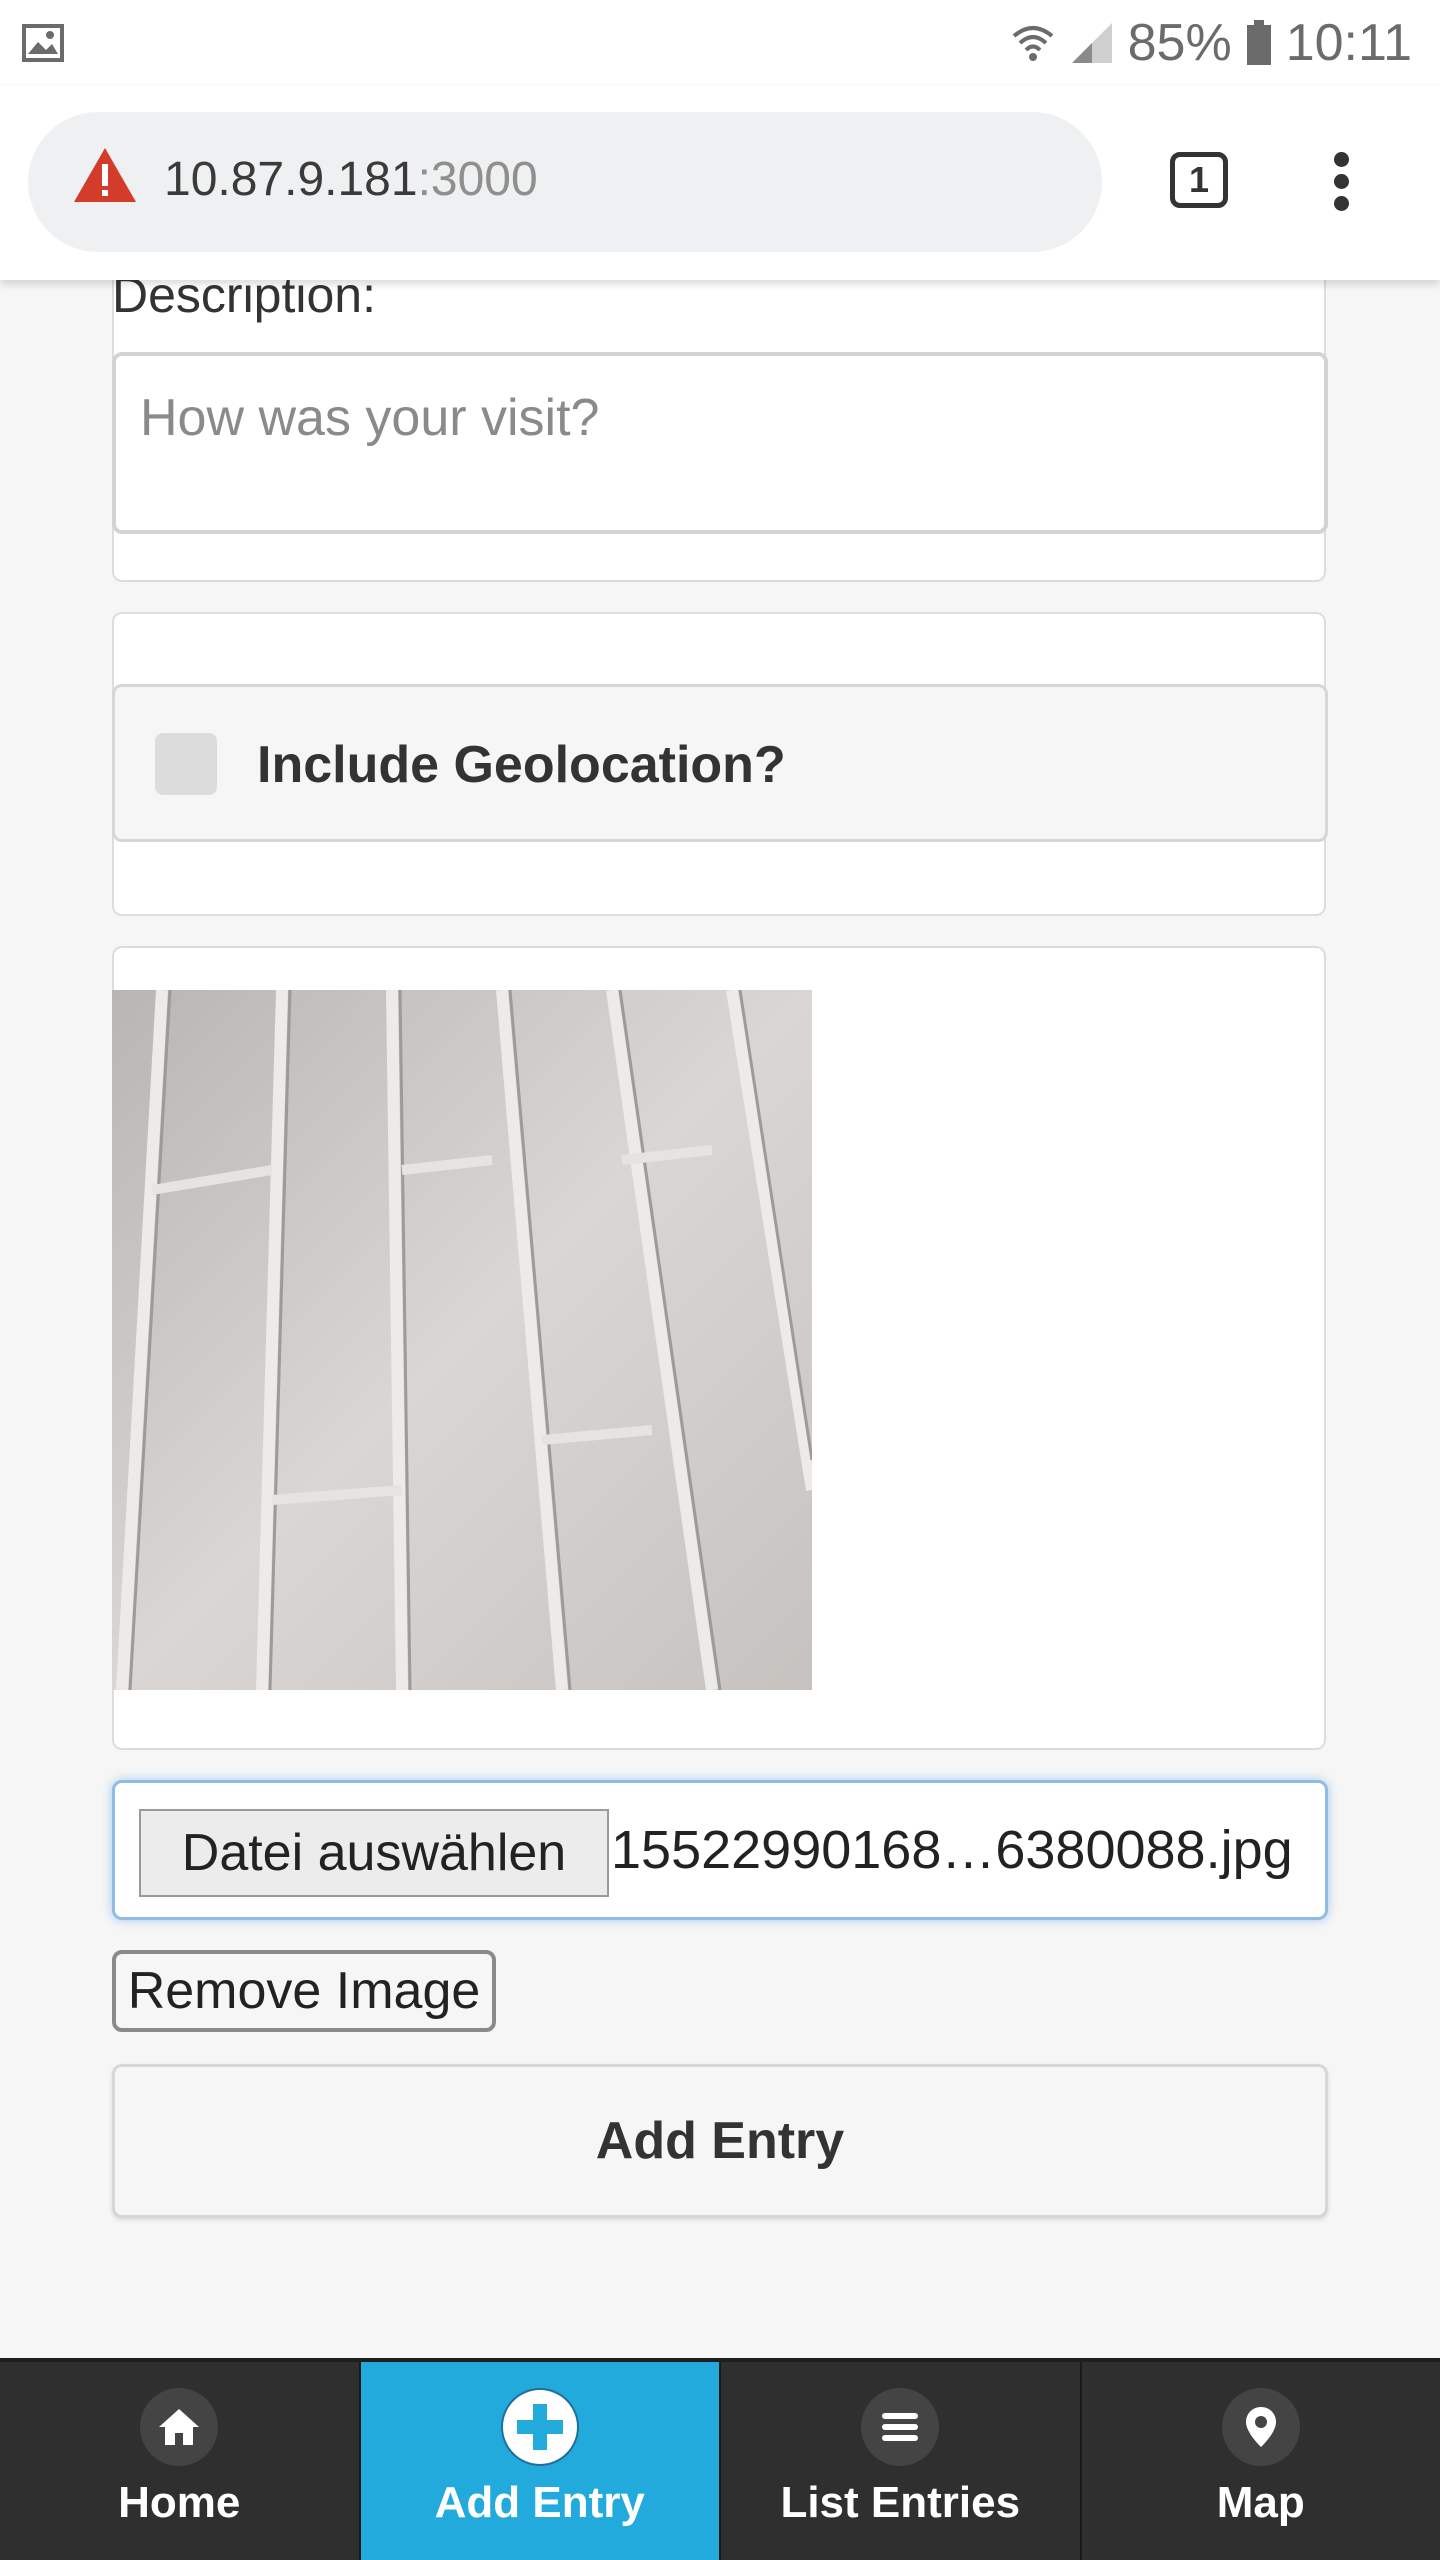 The width and height of the screenshot is (1440, 2560). I want to click on nav-label-list-entries: List Entries, so click(900, 2502).